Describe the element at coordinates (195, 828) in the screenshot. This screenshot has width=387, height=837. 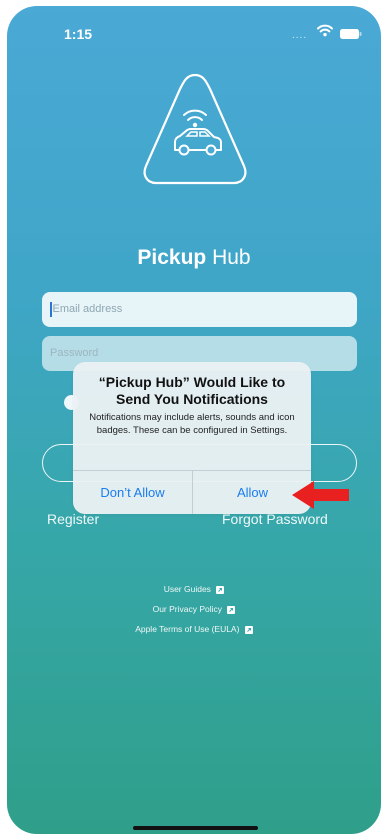
I see `home-indicator` at that location.